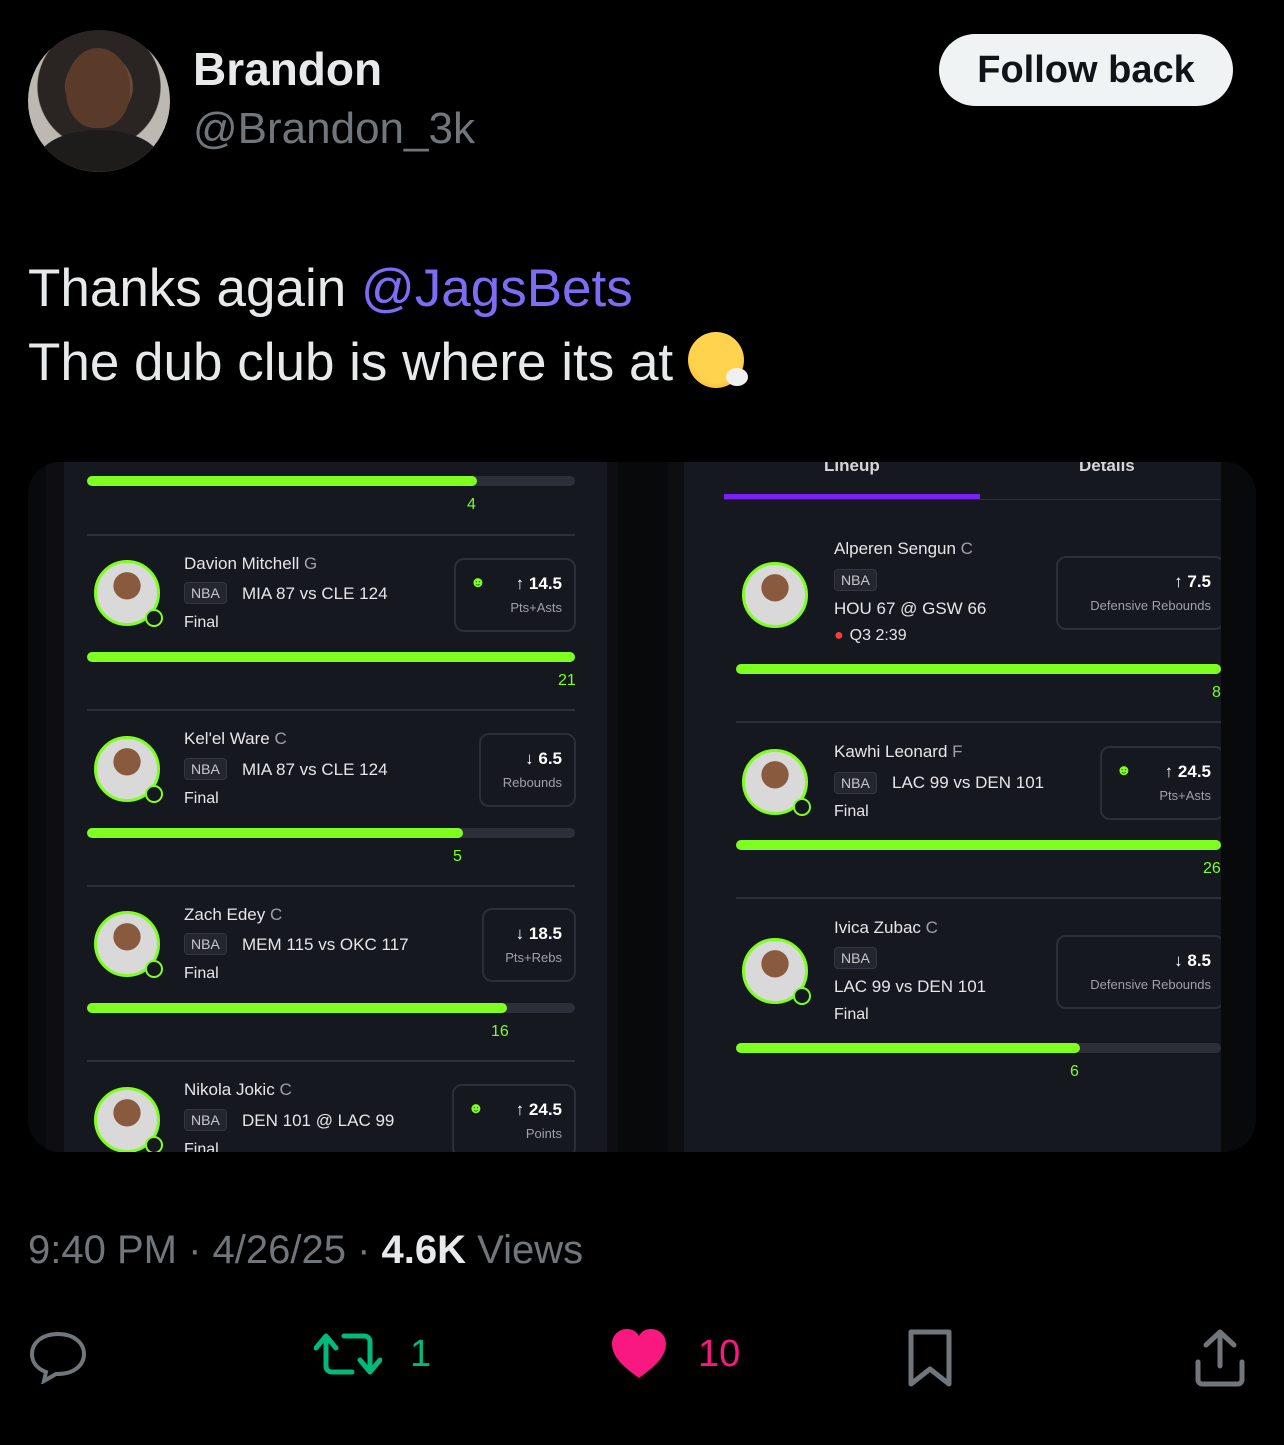 Image resolution: width=1284 pixels, height=1445 pixels. I want to click on share-button, so click(1220, 1358).